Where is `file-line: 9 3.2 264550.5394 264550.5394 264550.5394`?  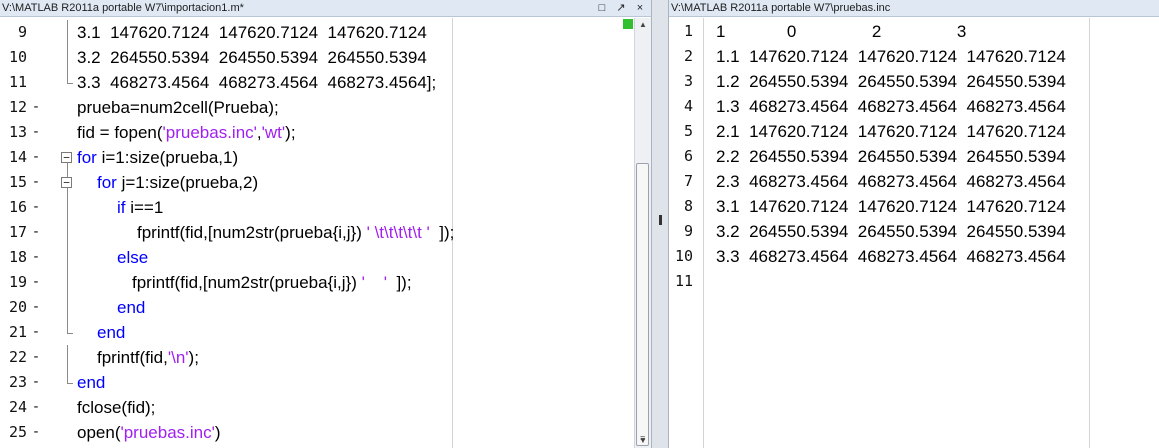
file-line: 9 3.2 264550.5394 264550.5394 264550.5394 is located at coordinates (914, 231).